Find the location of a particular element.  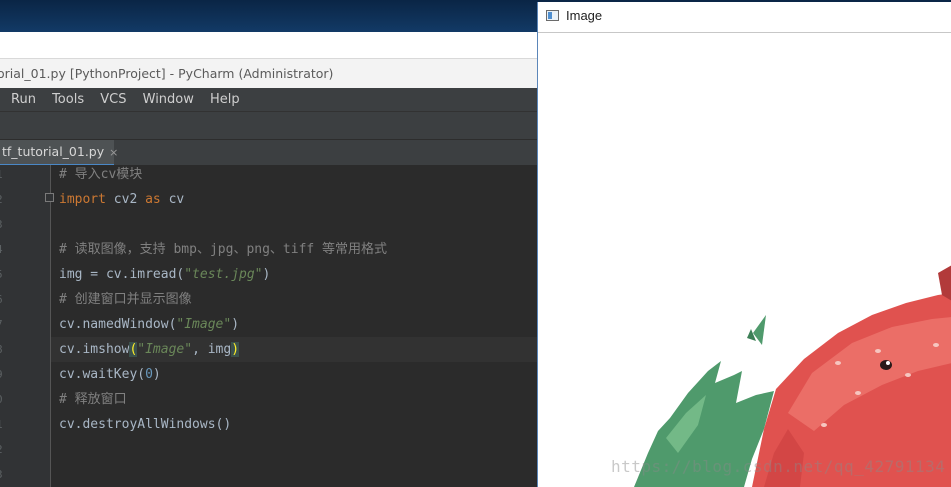

code-line-9: cv.waitKey(0) is located at coordinates (110, 377).